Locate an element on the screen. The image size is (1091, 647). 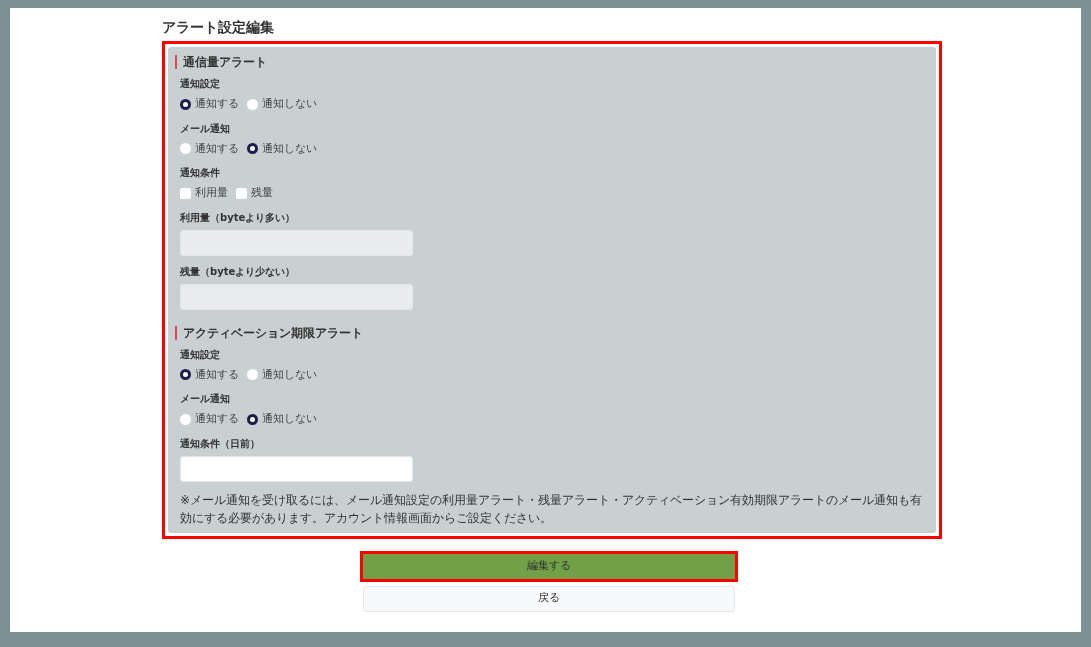
field-label: 残量（byteより少ない） is located at coordinates (238, 271).